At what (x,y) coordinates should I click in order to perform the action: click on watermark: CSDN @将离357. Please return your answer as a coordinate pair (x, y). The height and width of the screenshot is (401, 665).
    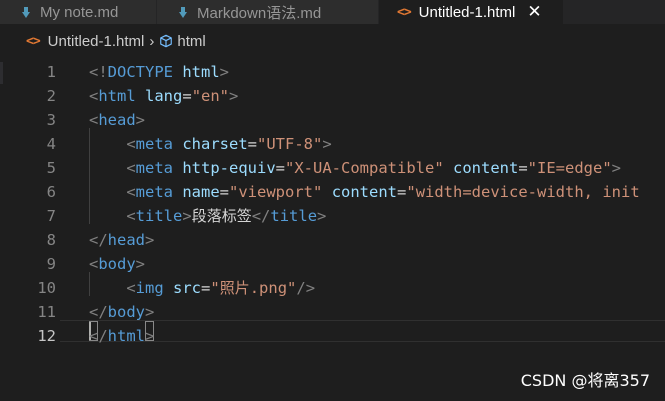
    Looking at the image, I should click on (585, 380).